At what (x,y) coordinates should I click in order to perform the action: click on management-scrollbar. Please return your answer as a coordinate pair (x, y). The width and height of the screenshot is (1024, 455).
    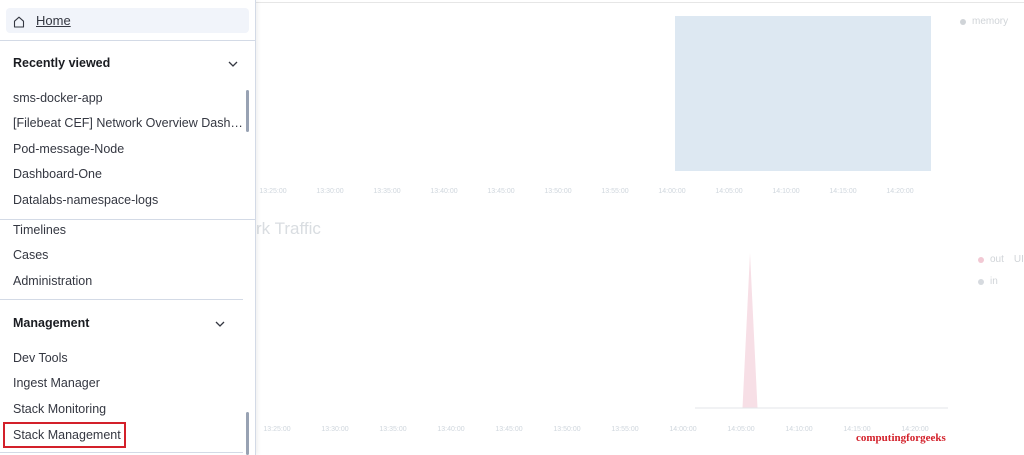
    Looking at the image, I should click on (247, 433).